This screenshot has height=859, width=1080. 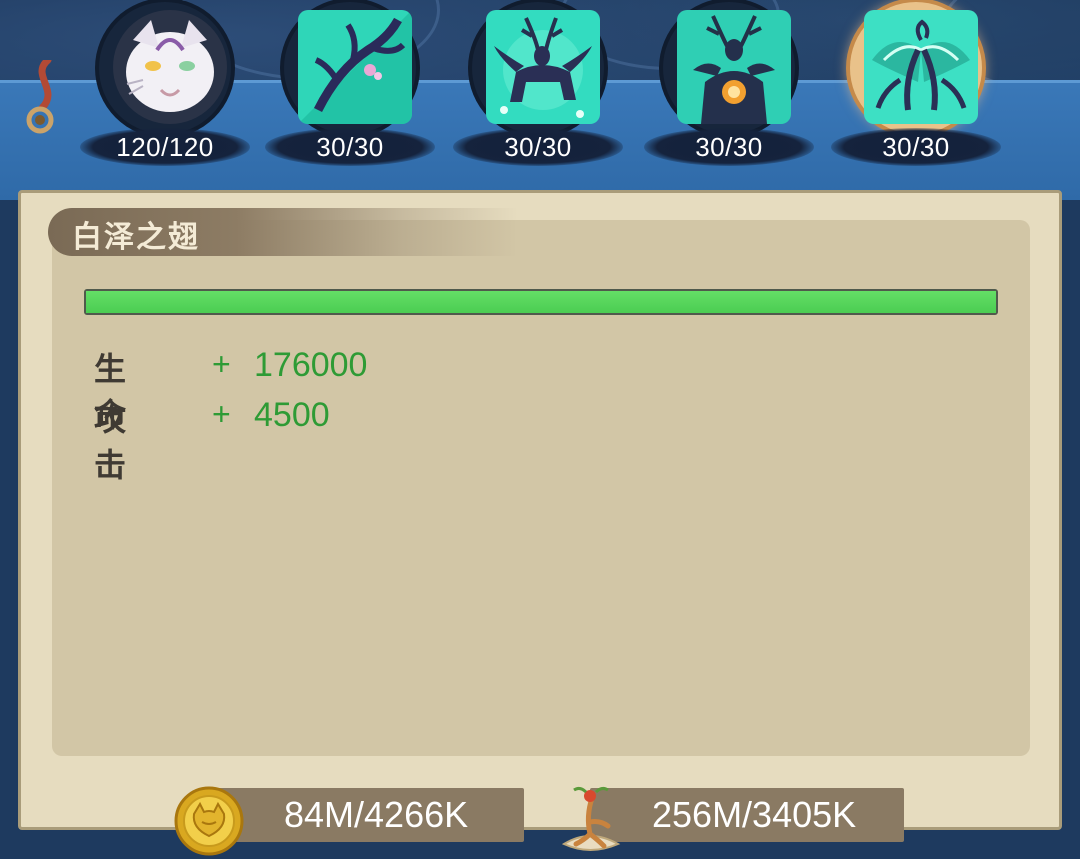 What do you see at coordinates (209, 821) in the screenshot?
I see `gold-coin-icon` at bounding box center [209, 821].